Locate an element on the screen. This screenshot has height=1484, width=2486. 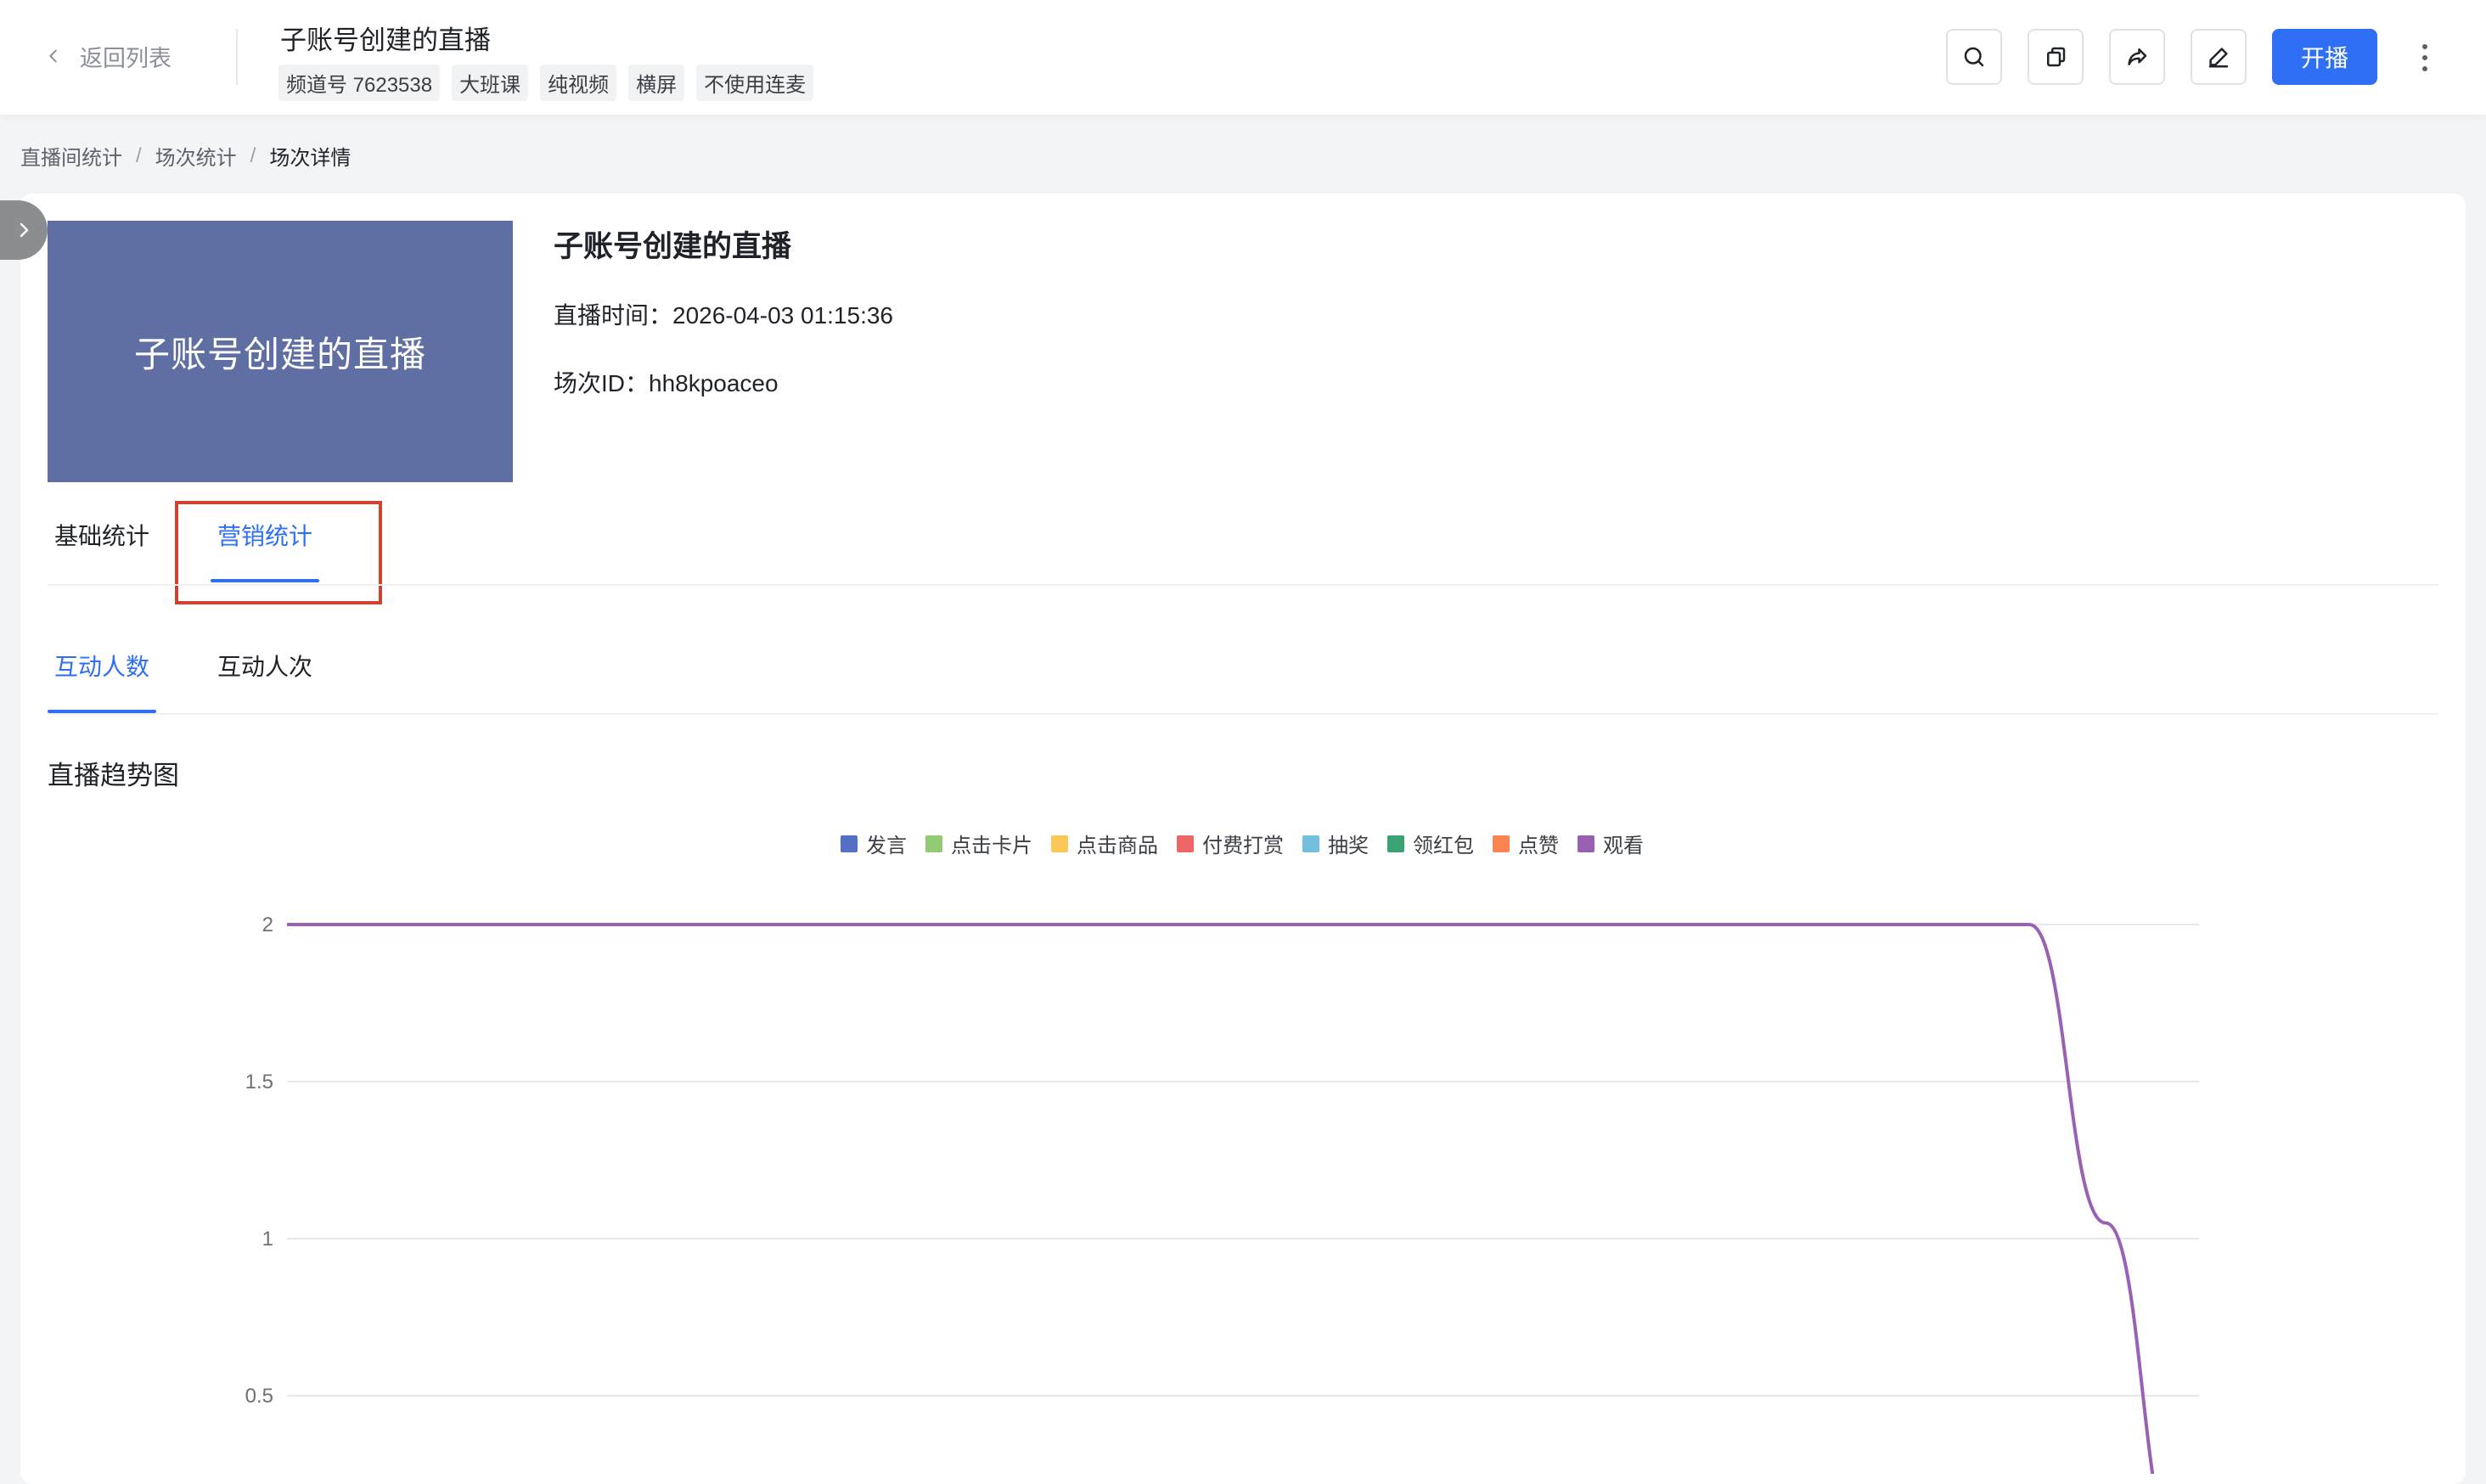
tab-marketing-stats: 营销统计 is located at coordinates (265, 535).